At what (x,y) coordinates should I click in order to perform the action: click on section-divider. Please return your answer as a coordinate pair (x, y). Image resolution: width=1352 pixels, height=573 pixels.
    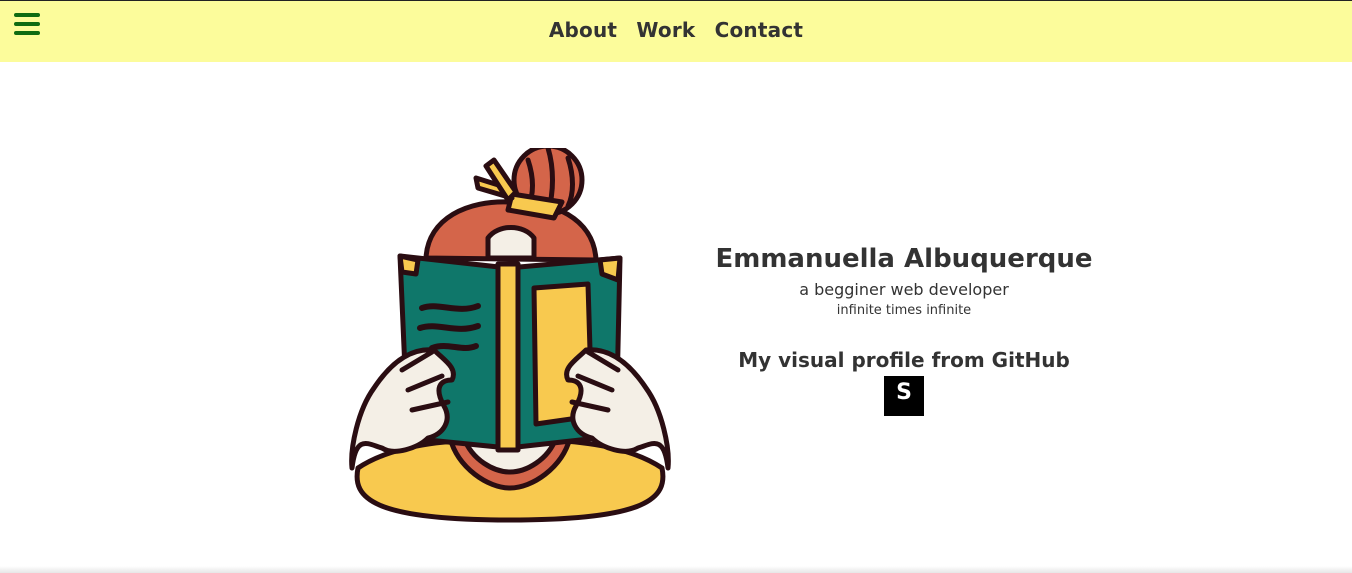
    Looking at the image, I should click on (676, 569).